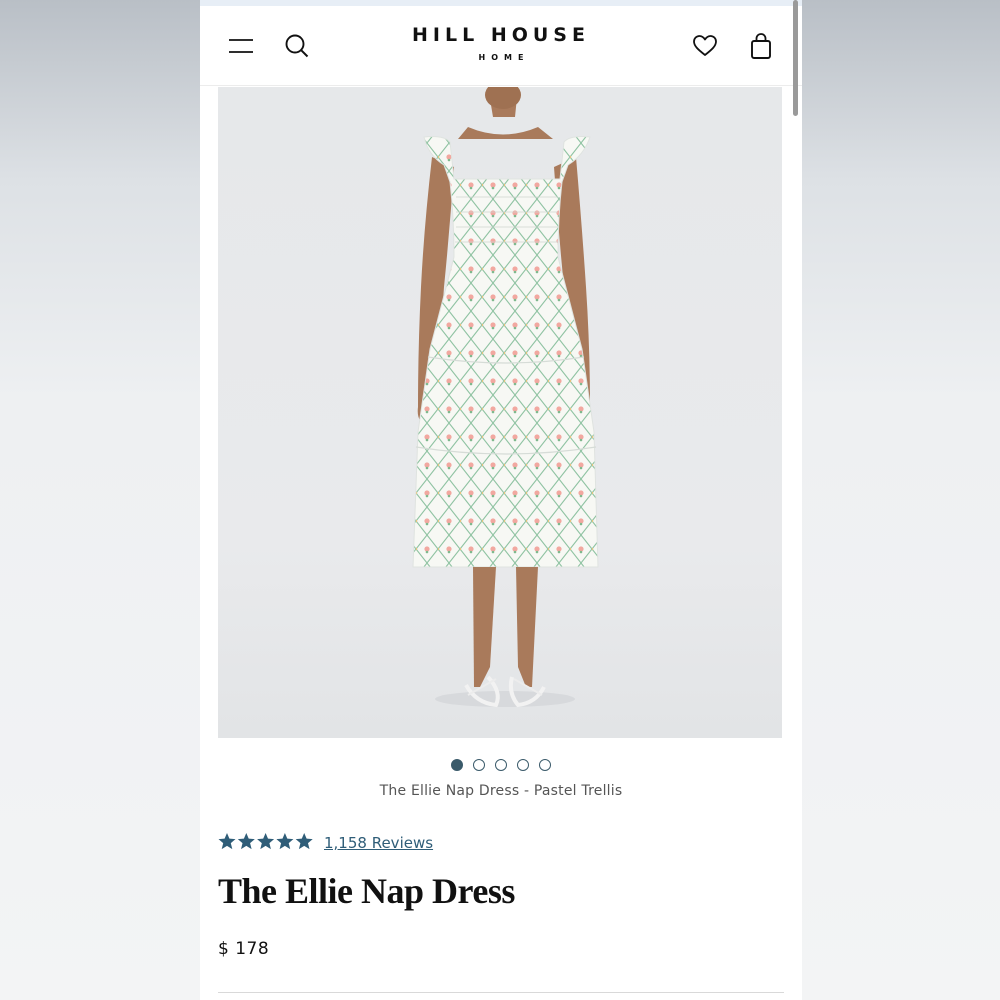 This screenshot has width=1000, height=1000. I want to click on brand-logo: HILL HOUSE HOME, so click(501, 43).